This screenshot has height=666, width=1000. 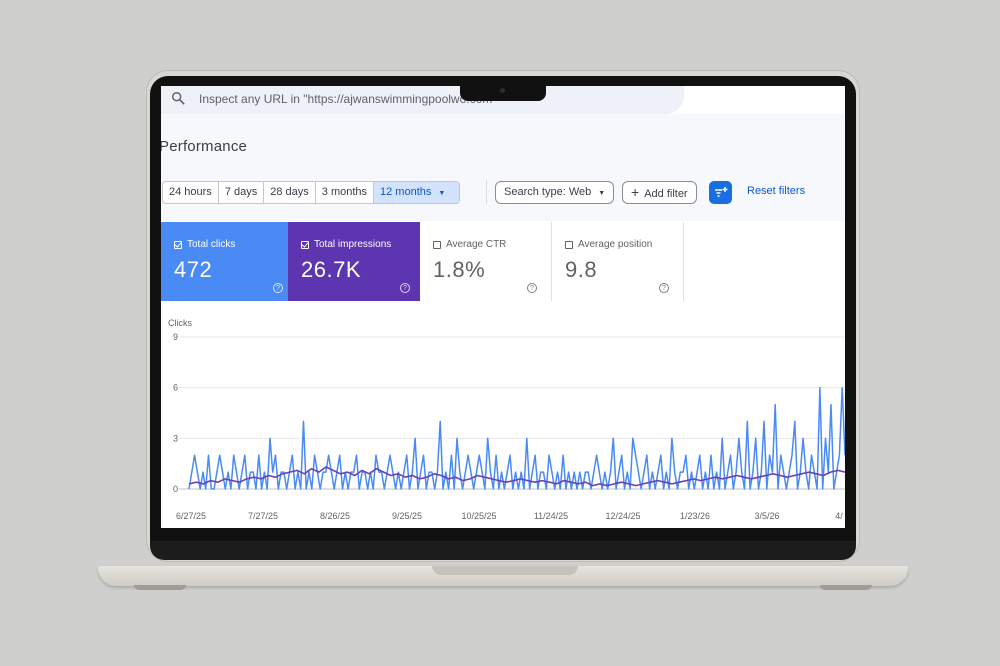 I want to click on x-tick-label: 1/23/26, so click(x=695, y=516).